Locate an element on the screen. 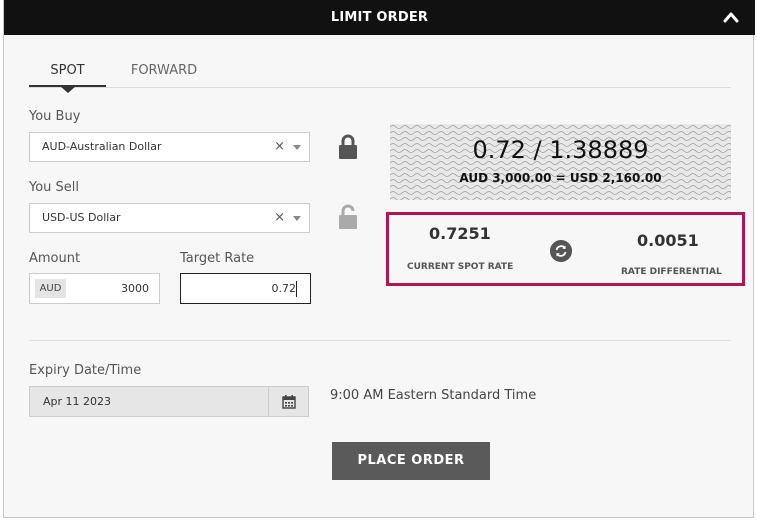 The width and height of the screenshot is (757, 521). place-order-button: PLACE ORDER is located at coordinates (411, 461).